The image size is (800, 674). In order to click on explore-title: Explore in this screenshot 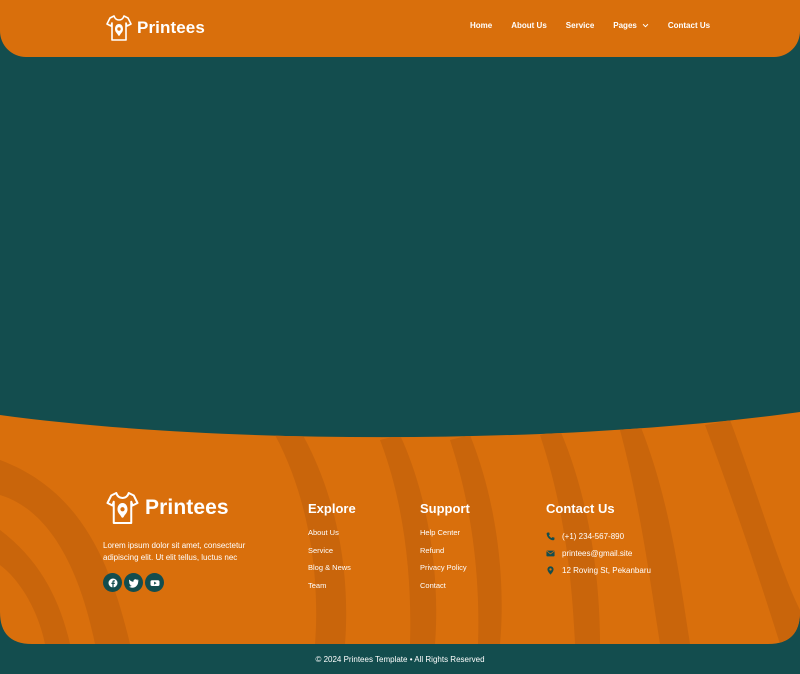, I will do `click(332, 508)`.